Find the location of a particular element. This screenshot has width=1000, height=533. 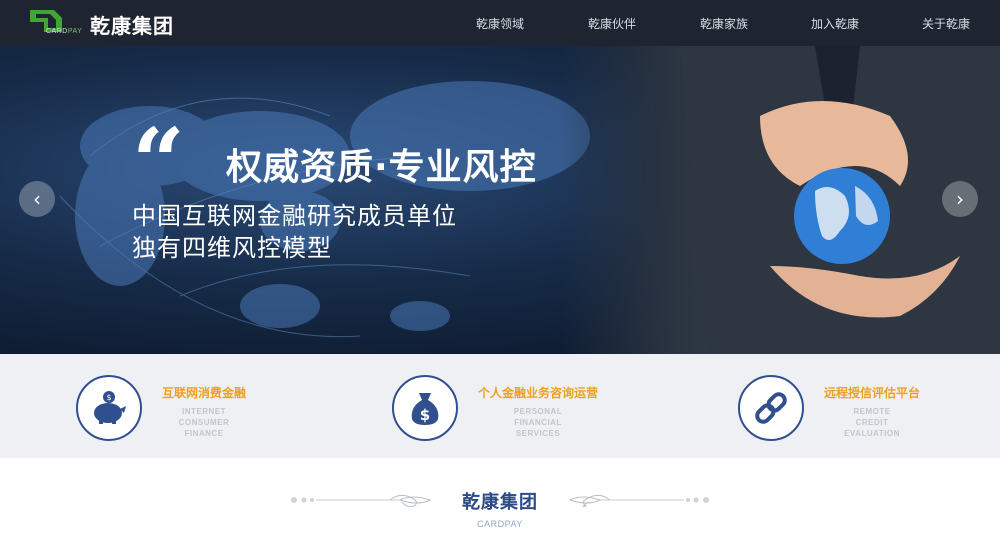

carousel-prev-button: ‹ is located at coordinates (37, 199).